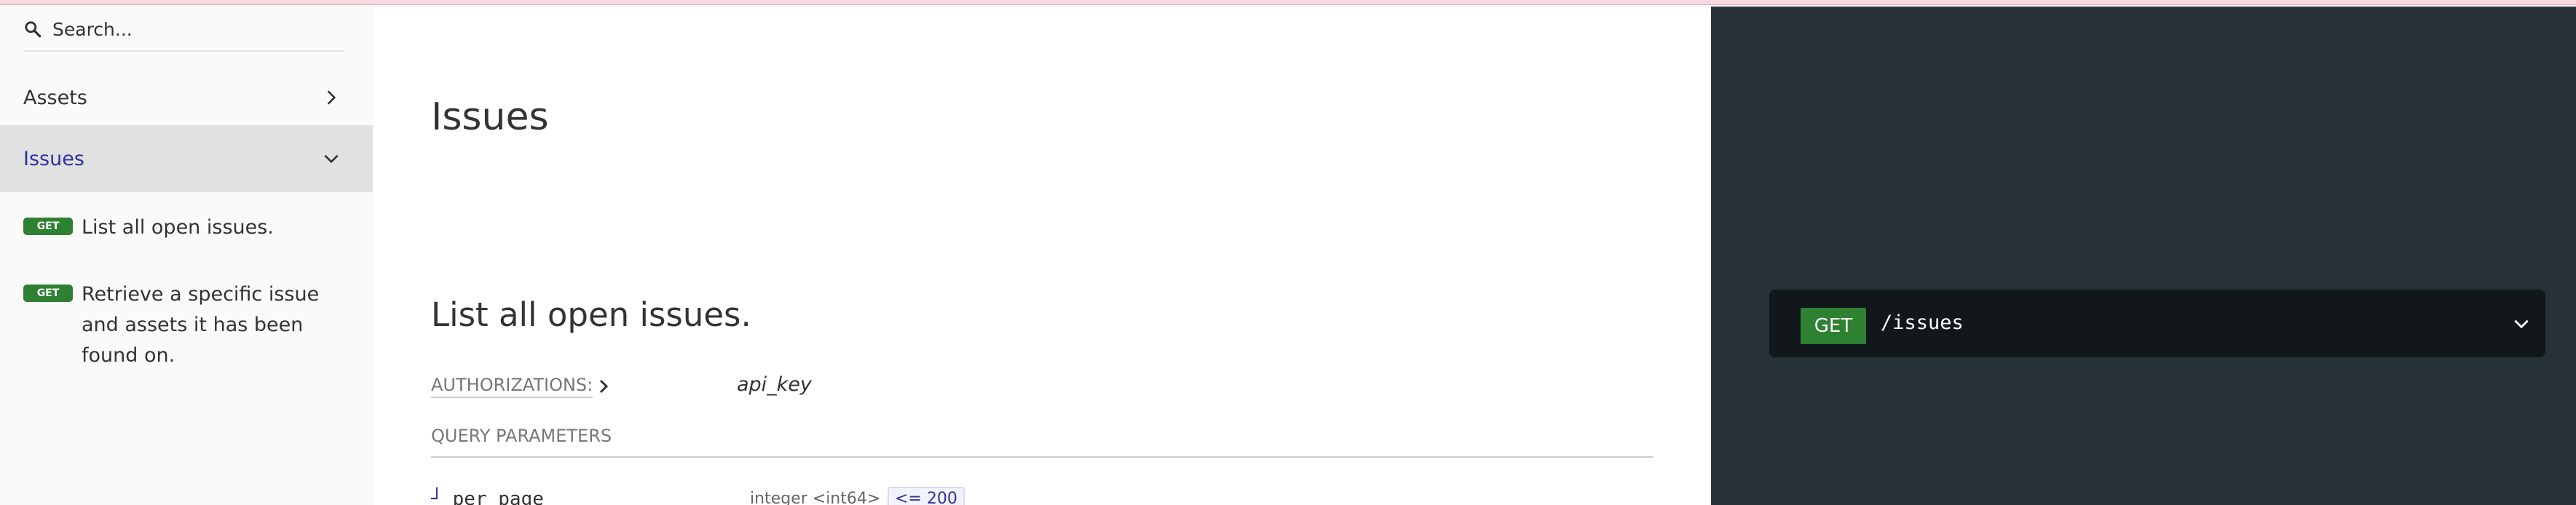 The image size is (2576, 505). What do you see at coordinates (591, 314) in the screenshot?
I see `operation-title: List all open issues.` at bounding box center [591, 314].